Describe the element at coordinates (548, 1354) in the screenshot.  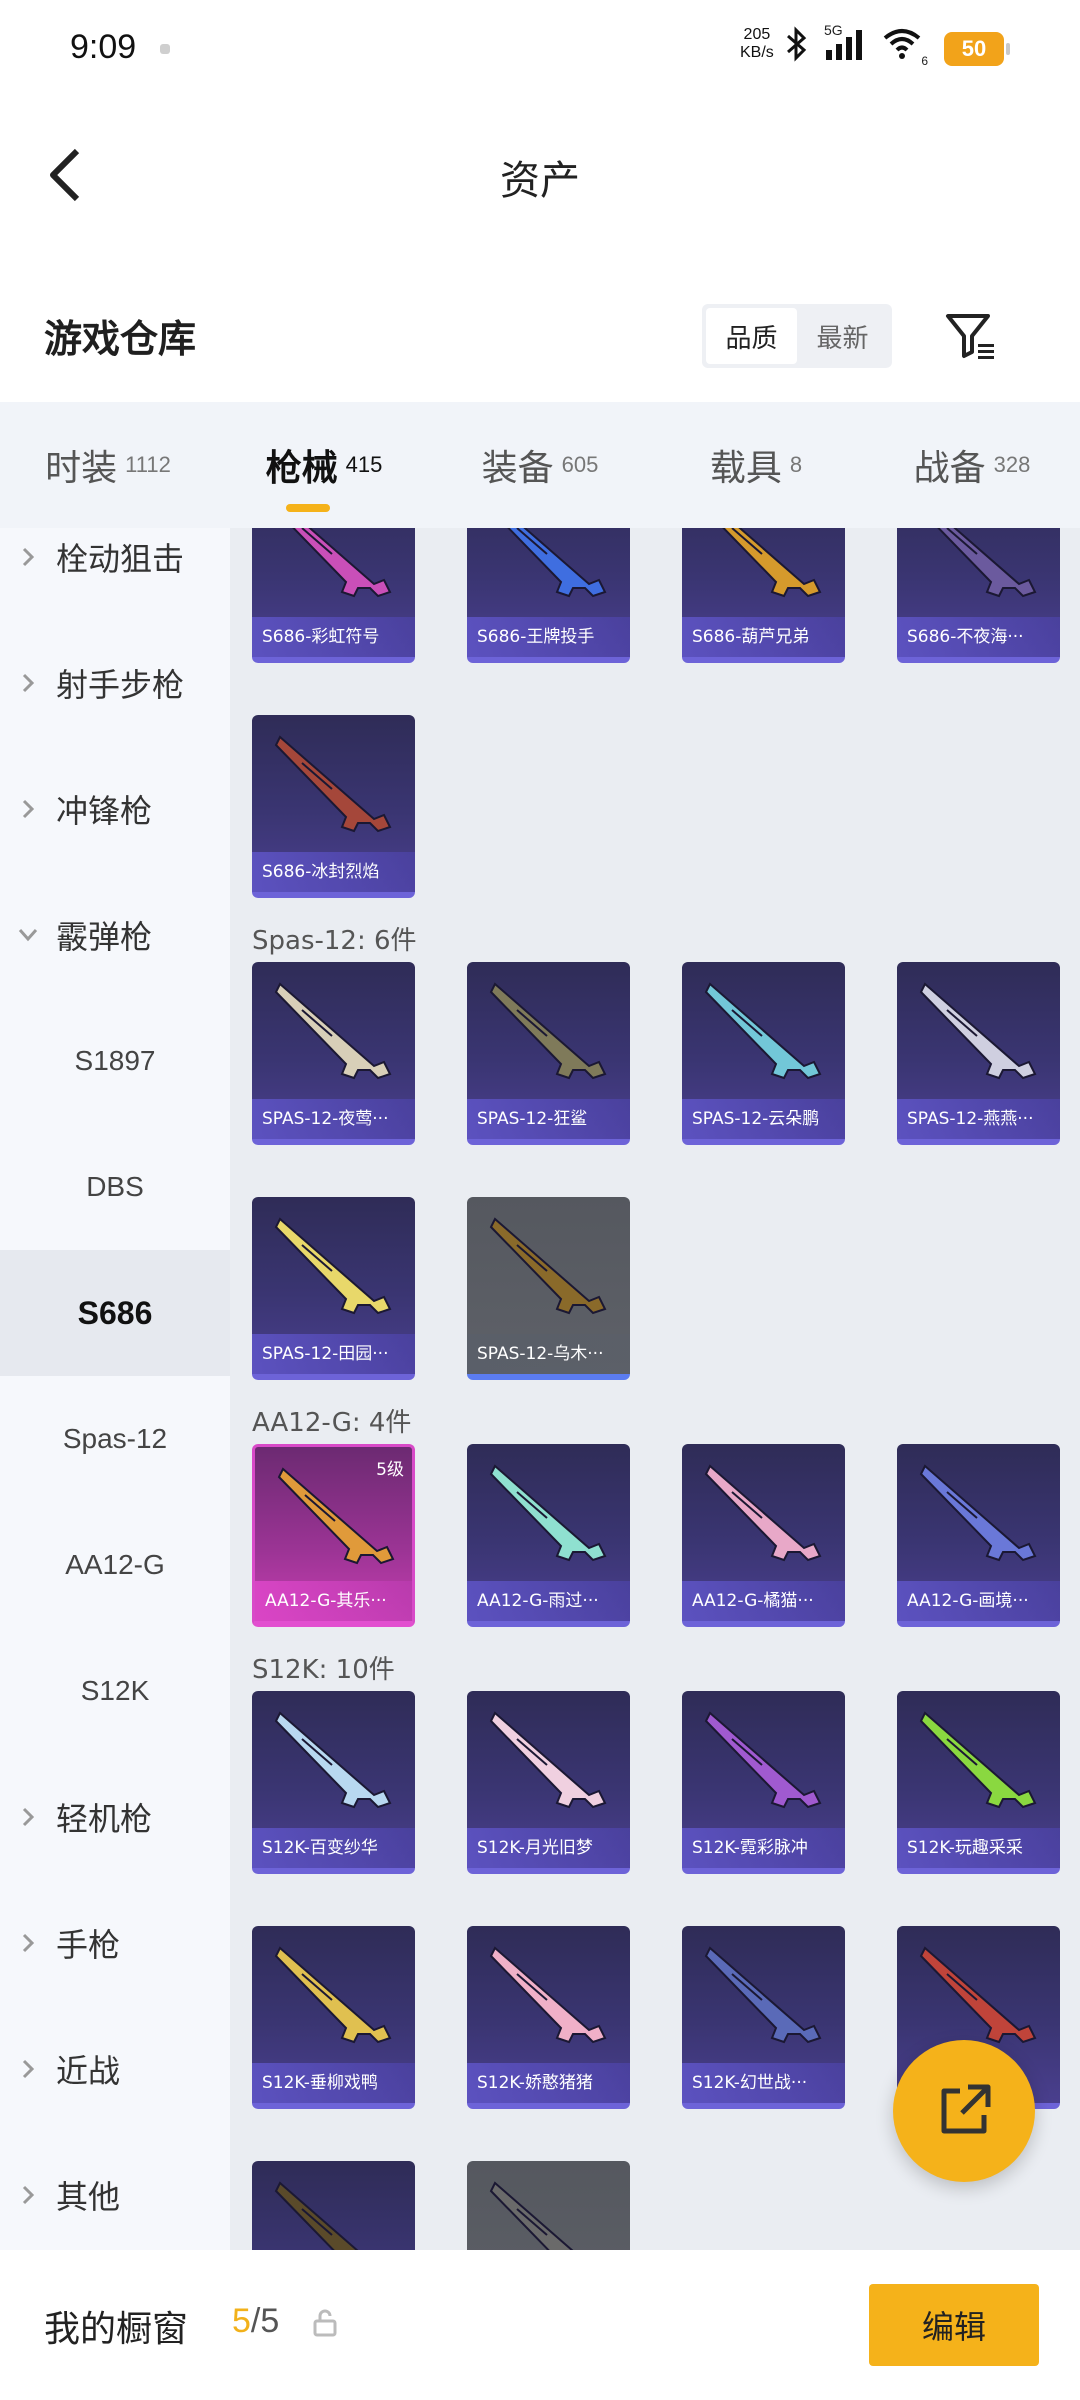
I see `card-caption: SPAS-12-乌木···` at that location.